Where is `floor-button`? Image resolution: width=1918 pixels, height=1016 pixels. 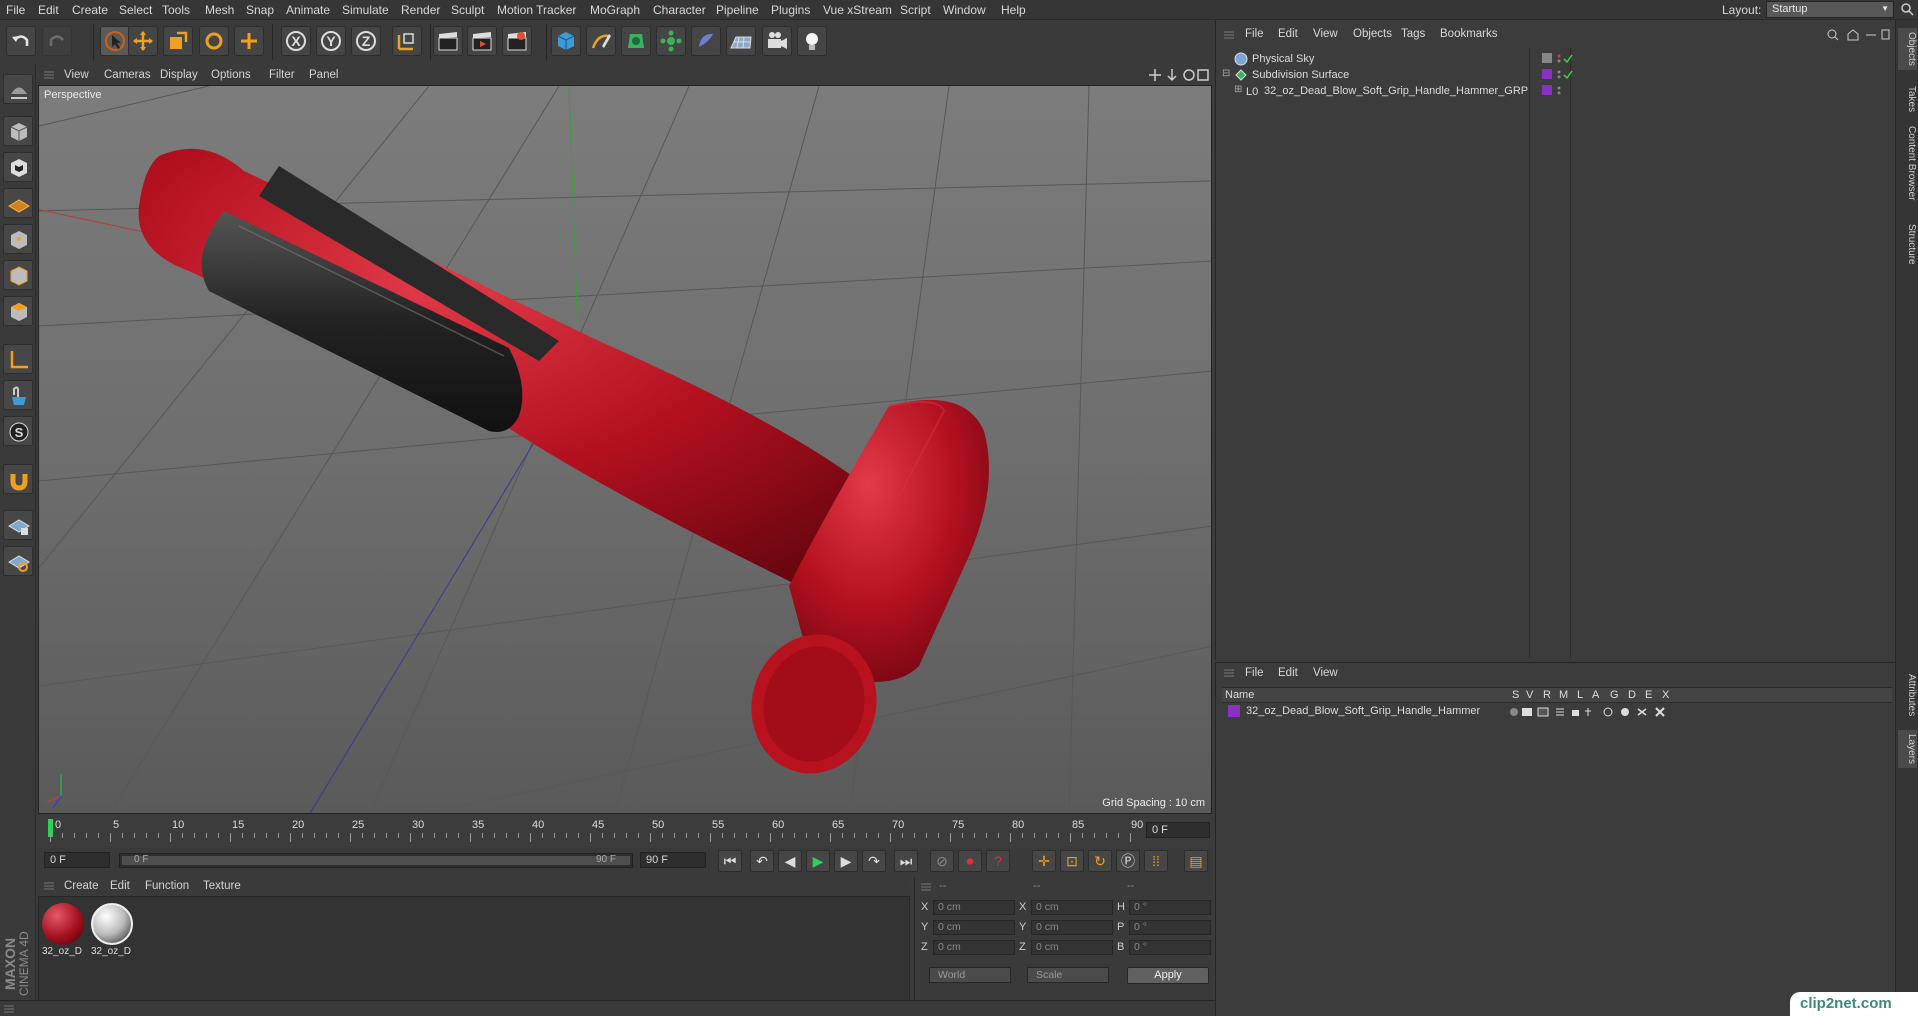
floor-button is located at coordinates (741, 41).